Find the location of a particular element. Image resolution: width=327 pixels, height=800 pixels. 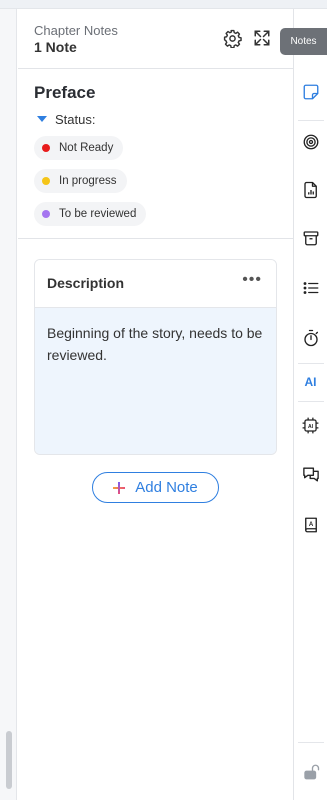

caret-down-icon is located at coordinates (42, 119).